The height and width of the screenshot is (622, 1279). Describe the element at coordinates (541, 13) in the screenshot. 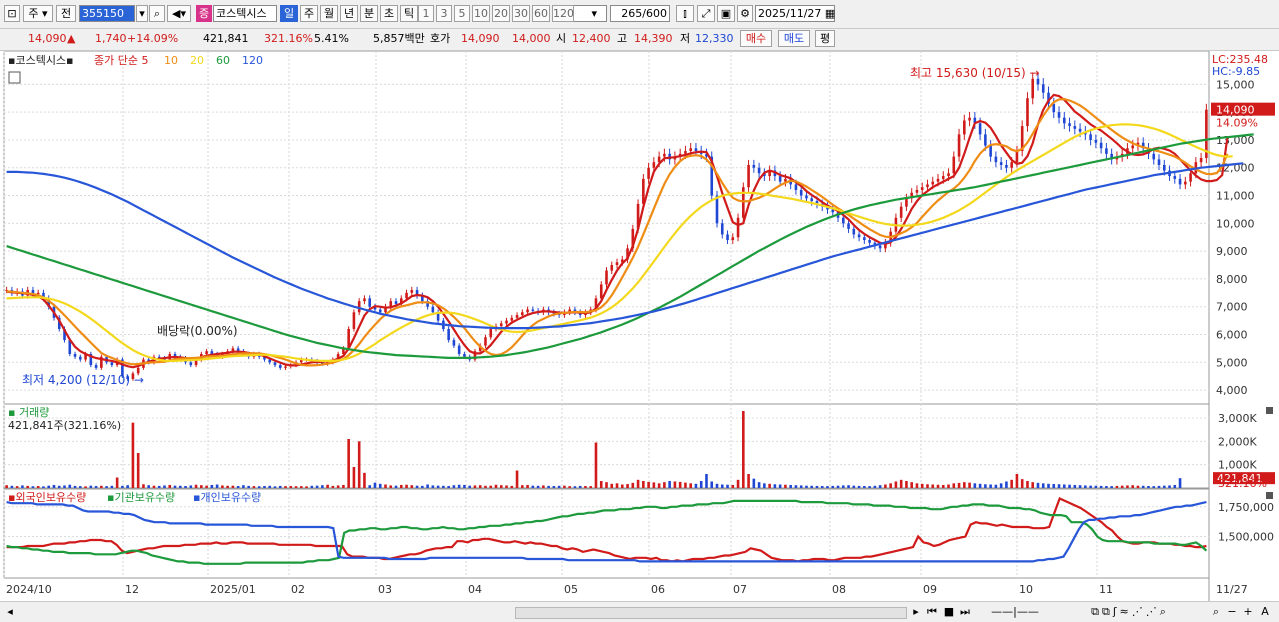

I see `interval-button-60: 60` at that location.